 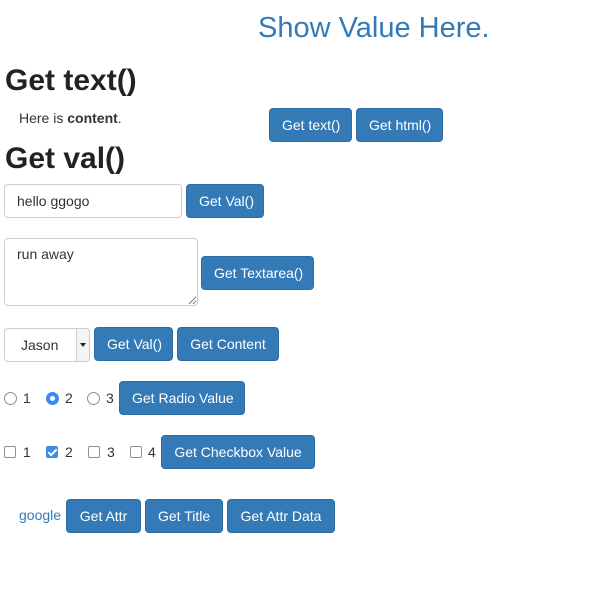 What do you see at coordinates (257, 273) in the screenshot?
I see `get-textarea-button: Get Textarea()` at bounding box center [257, 273].